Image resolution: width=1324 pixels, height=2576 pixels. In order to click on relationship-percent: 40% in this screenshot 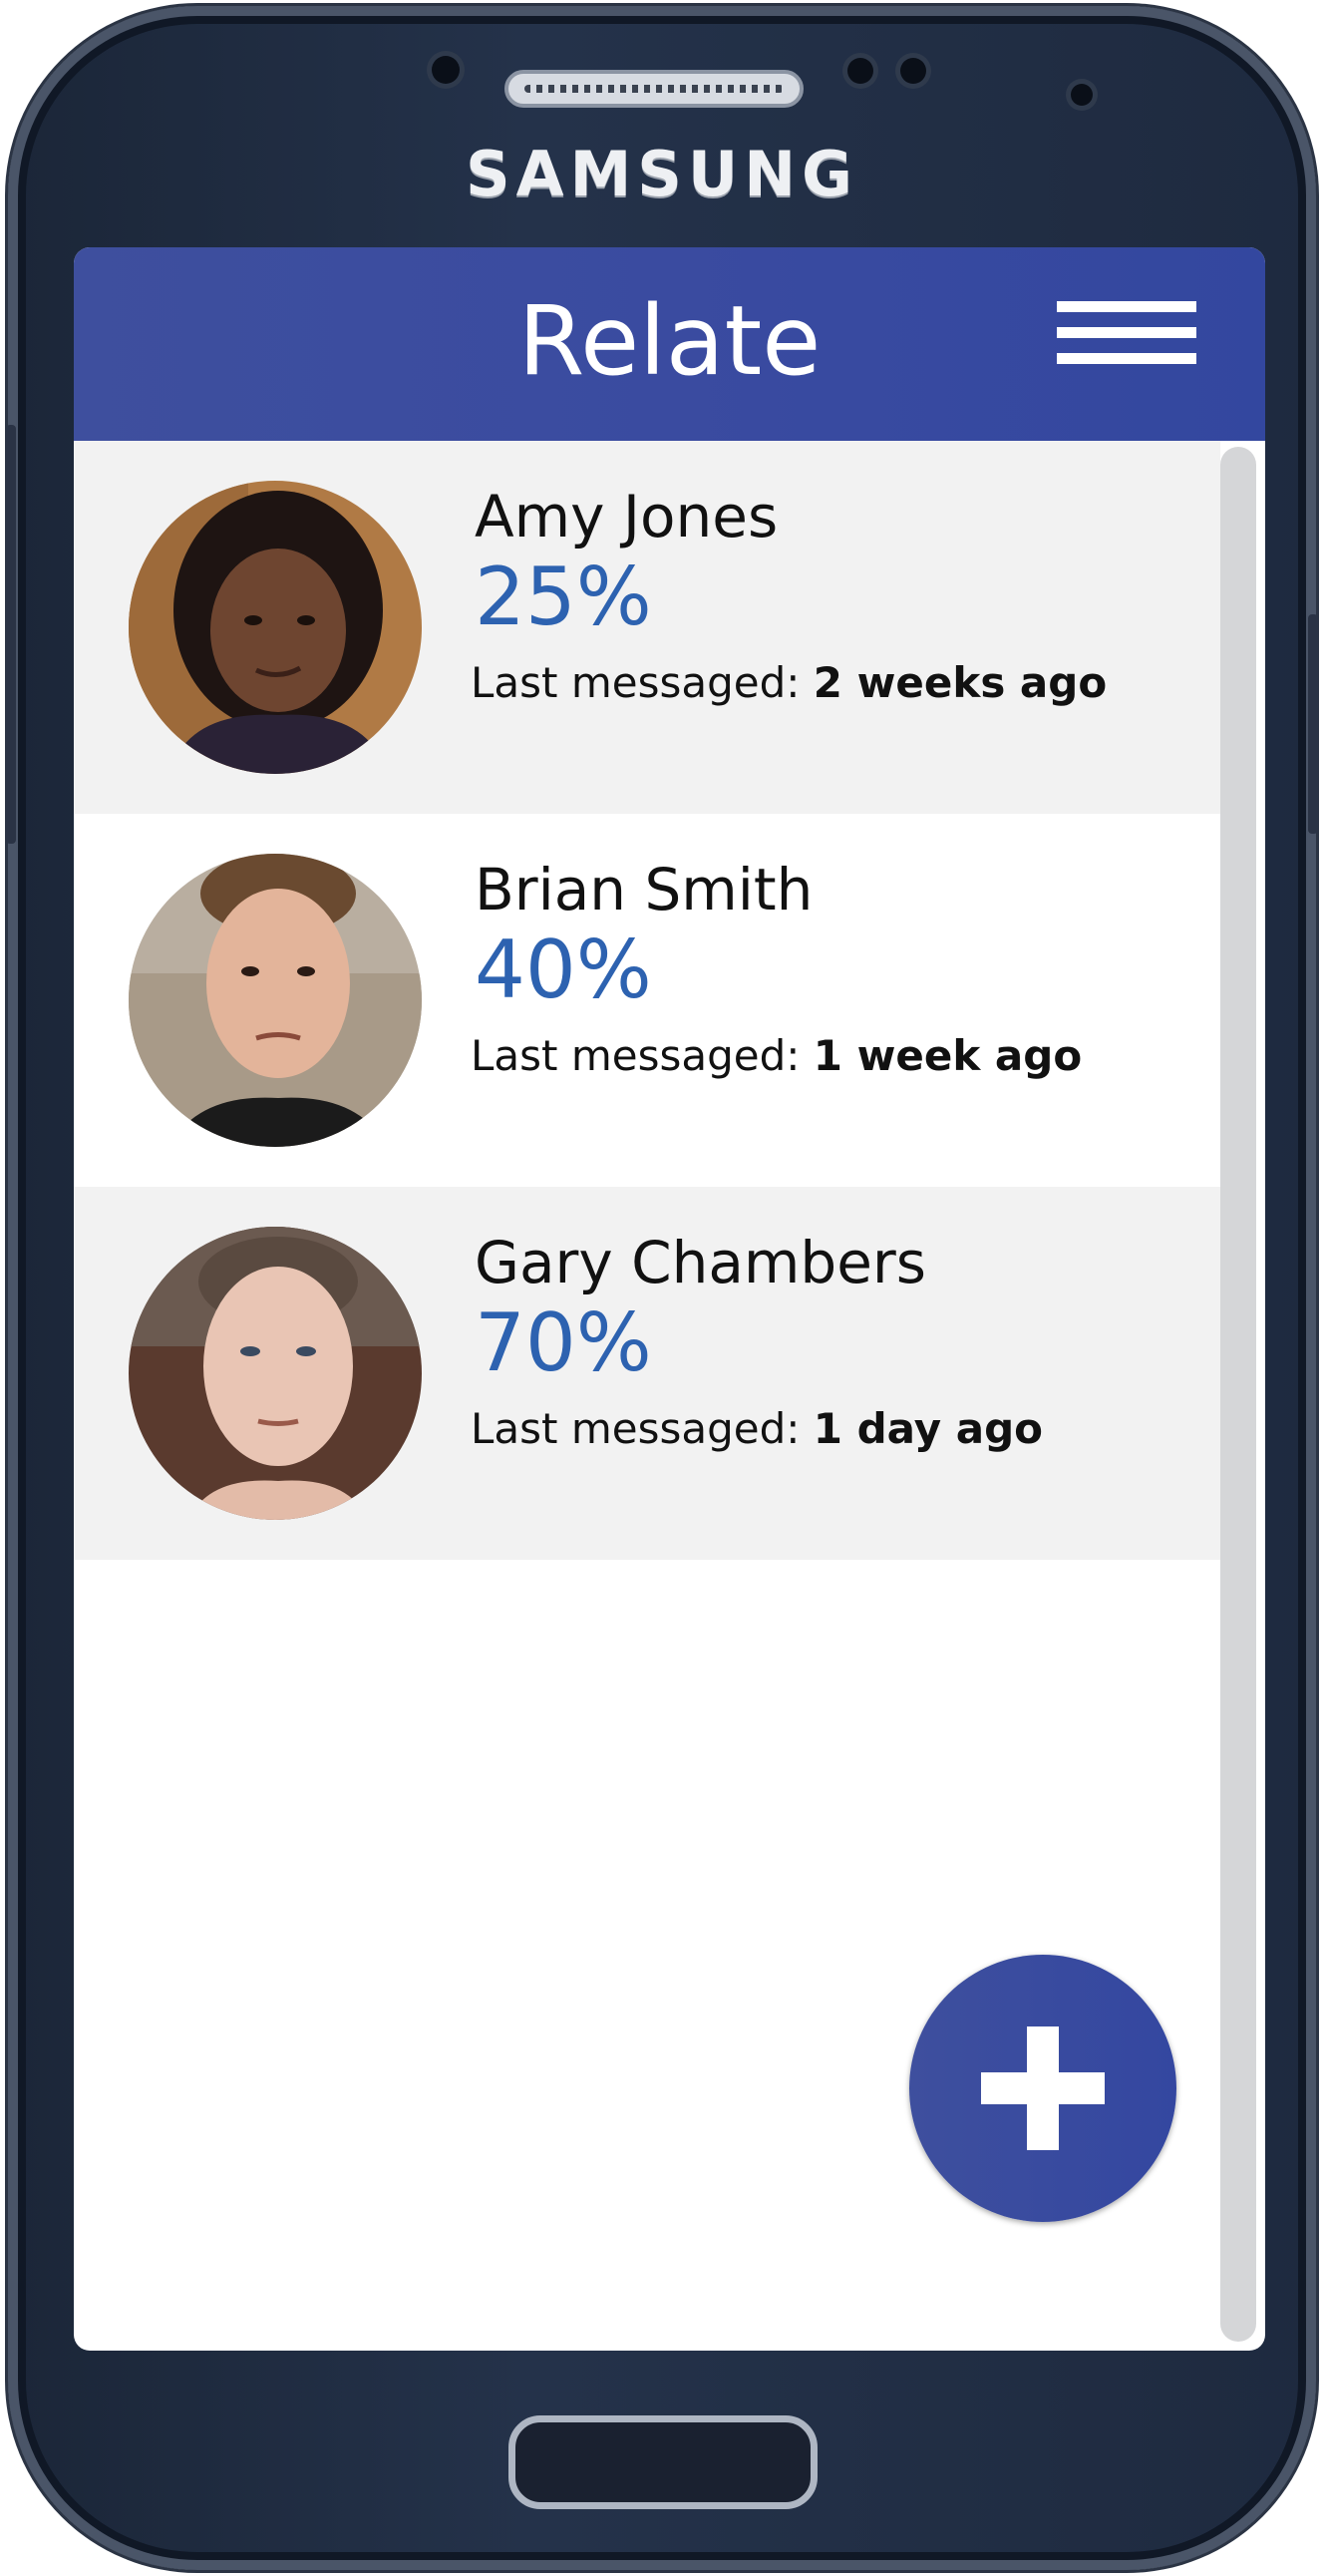, I will do `click(564, 969)`.